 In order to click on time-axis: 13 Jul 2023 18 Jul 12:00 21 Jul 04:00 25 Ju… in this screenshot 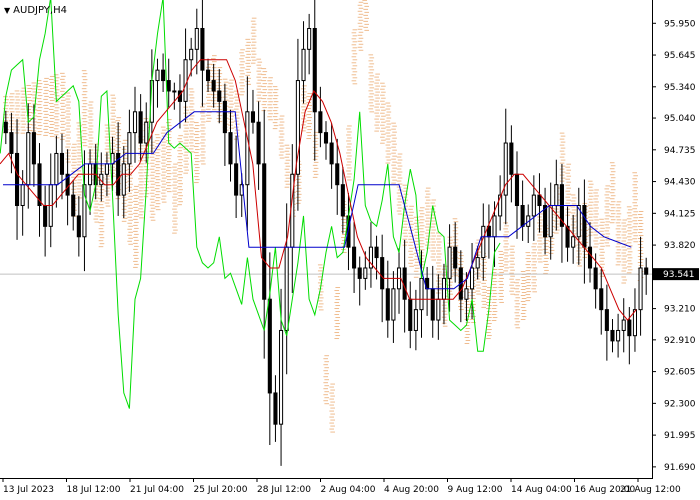, I will do `click(341, 486)`.